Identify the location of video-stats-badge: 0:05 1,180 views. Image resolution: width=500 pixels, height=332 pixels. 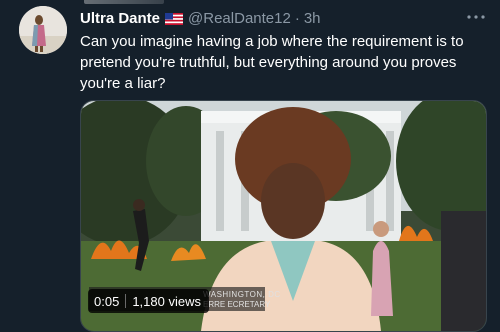
(148, 301).